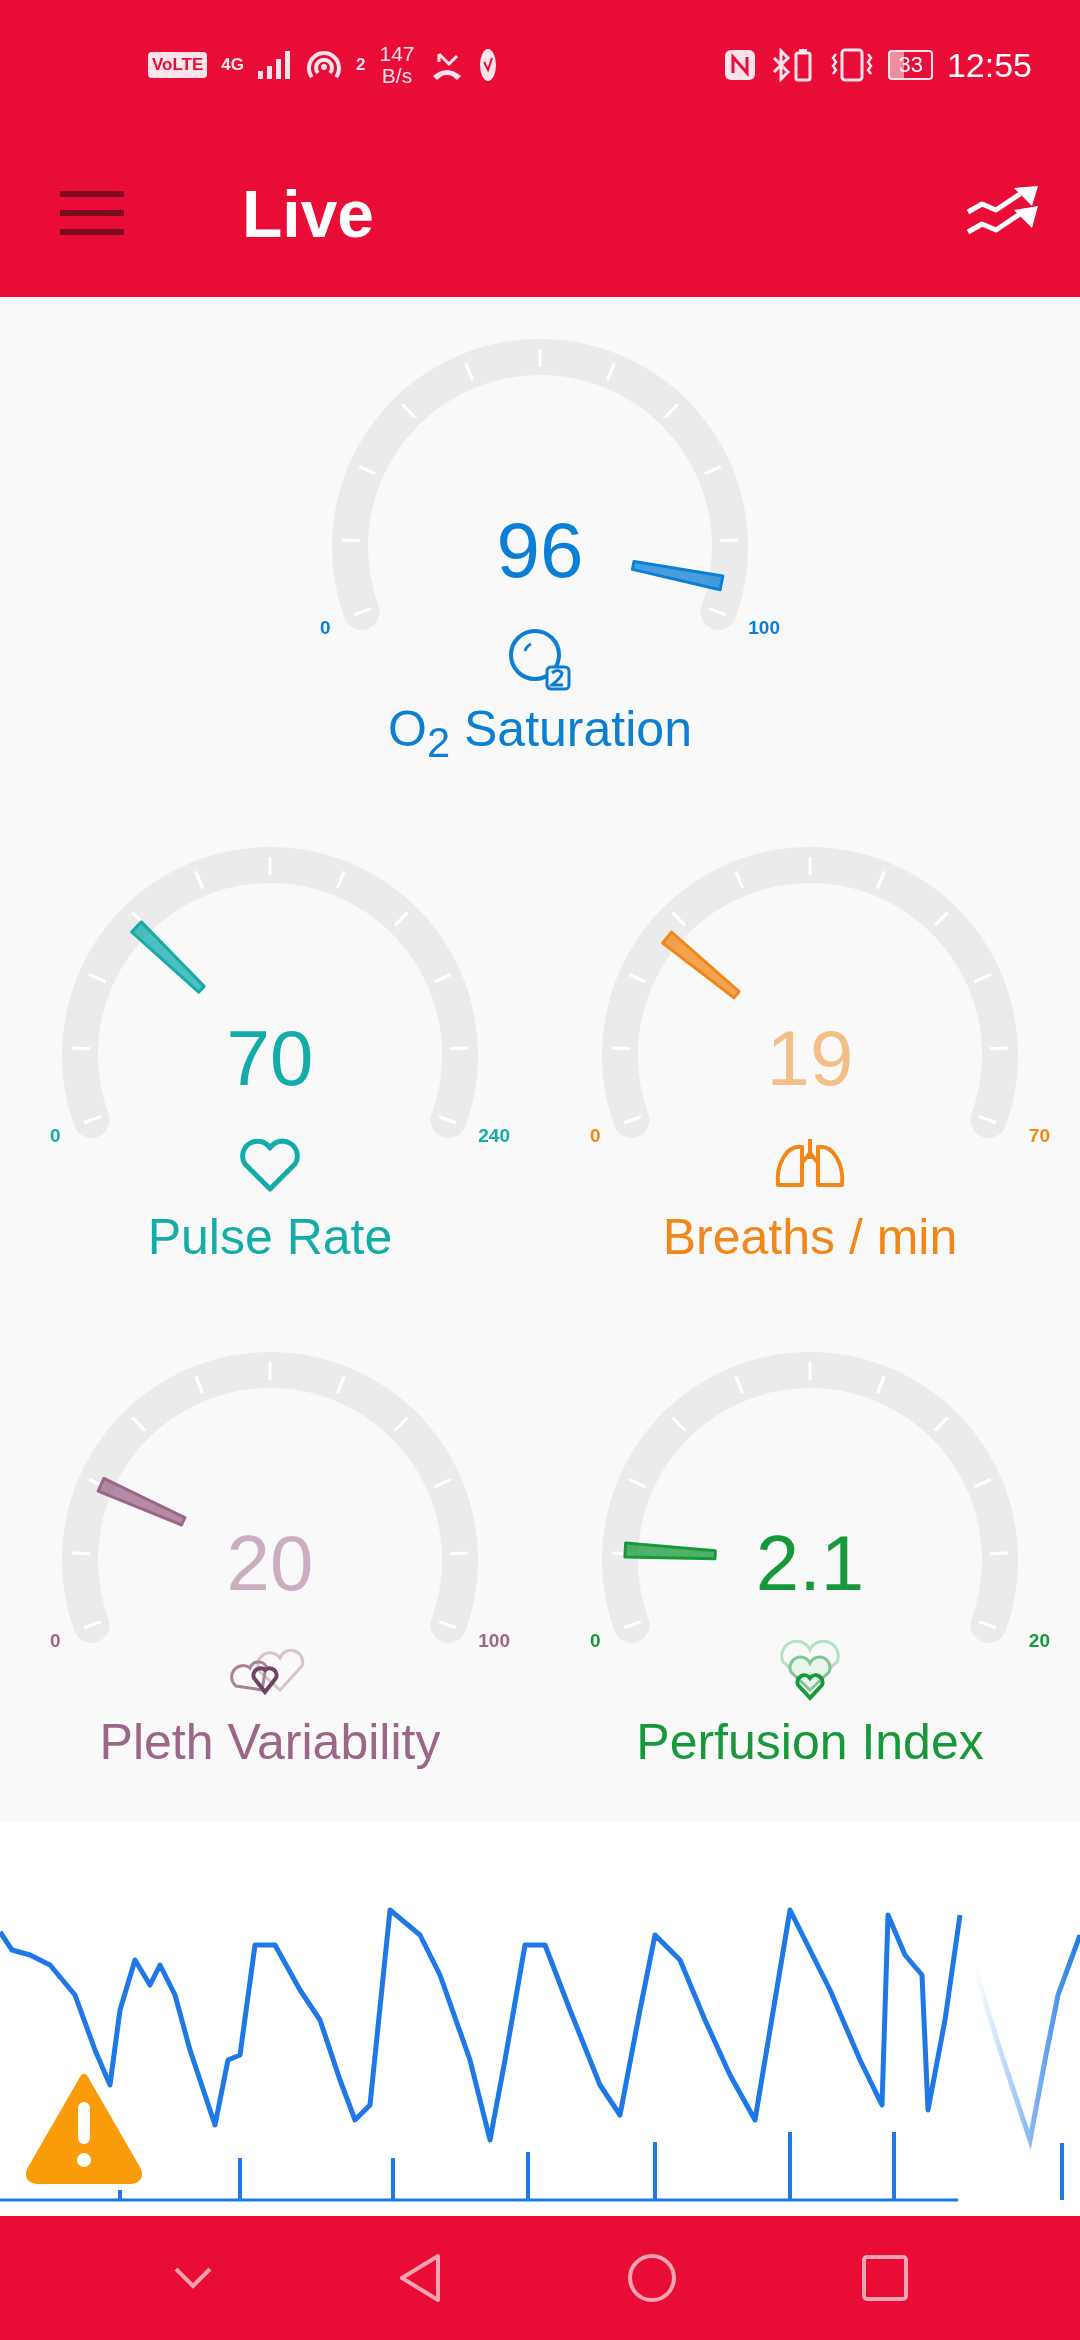 This screenshot has height=2340, width=1080. I want to click on menu-icon, so click(92, 213).